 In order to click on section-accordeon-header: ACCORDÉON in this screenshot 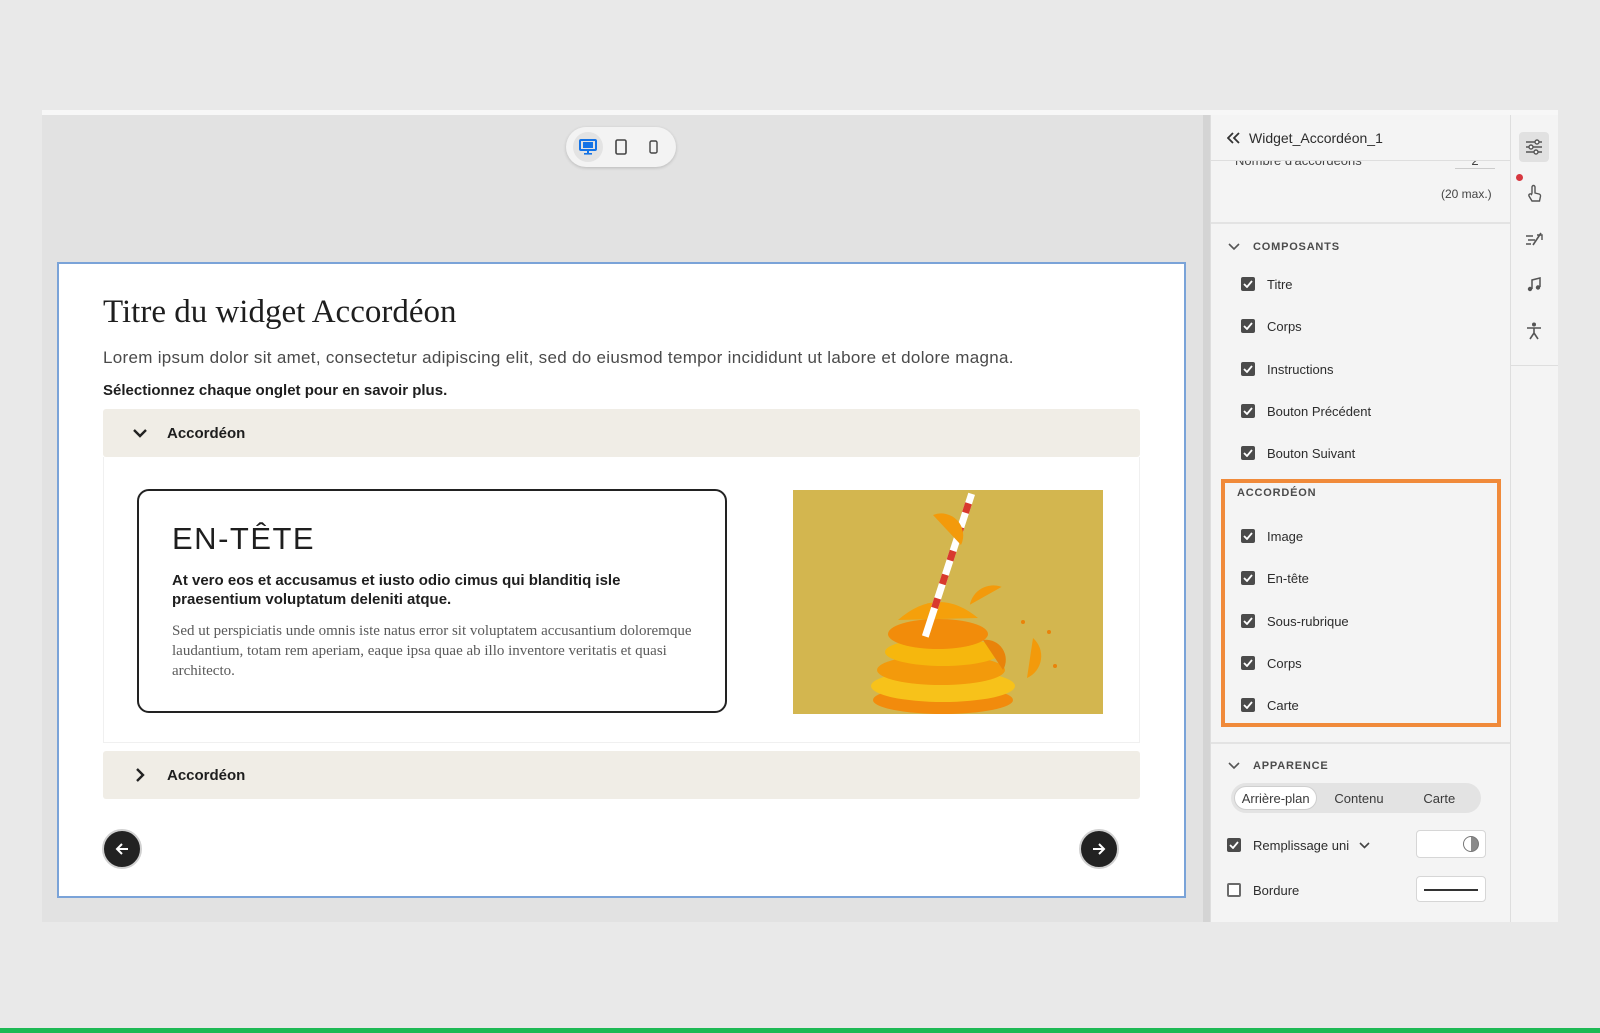, I will do `click(1276, 493)`.